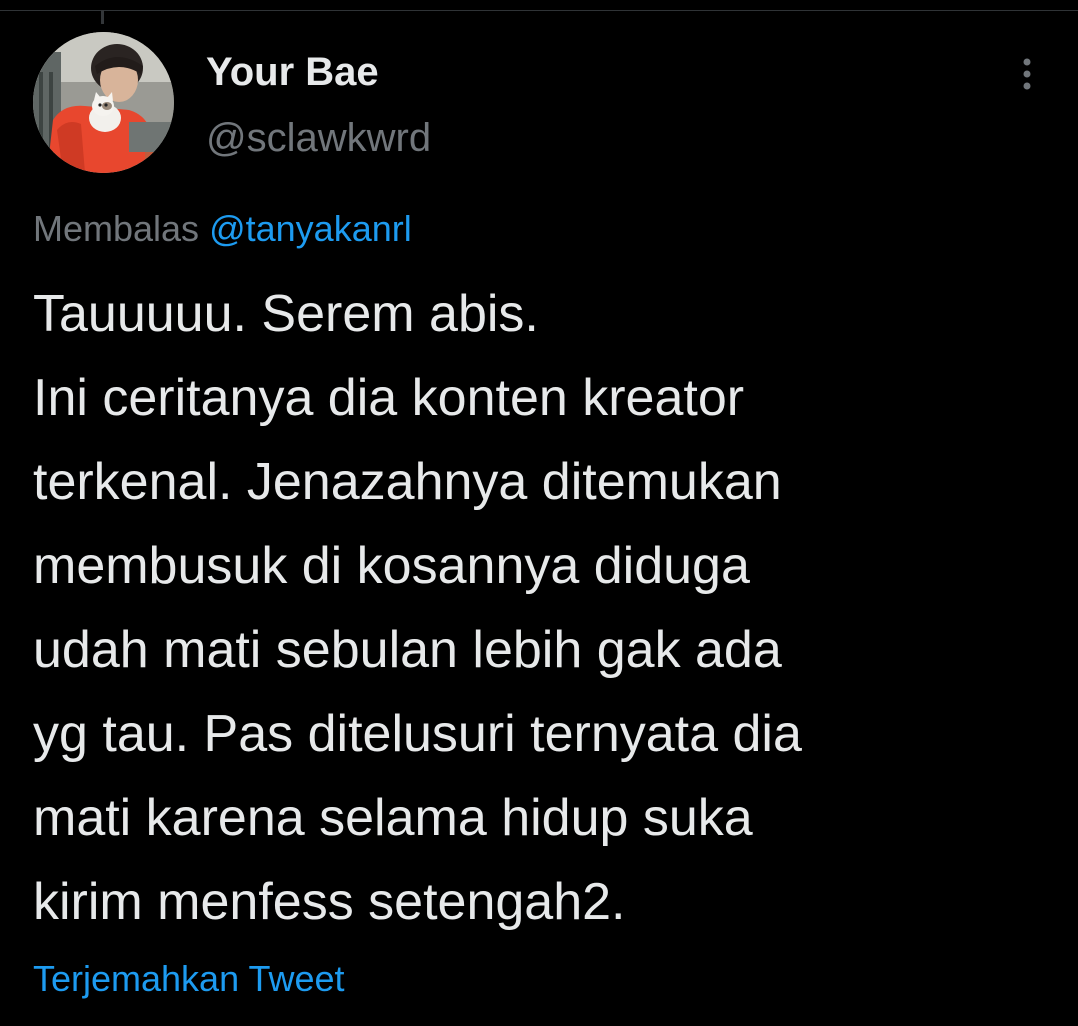  Describe the element at coordinates (393, 818) in the screenshot. I see `tweet-text-line: mati karena selama hidup suka` at that location.